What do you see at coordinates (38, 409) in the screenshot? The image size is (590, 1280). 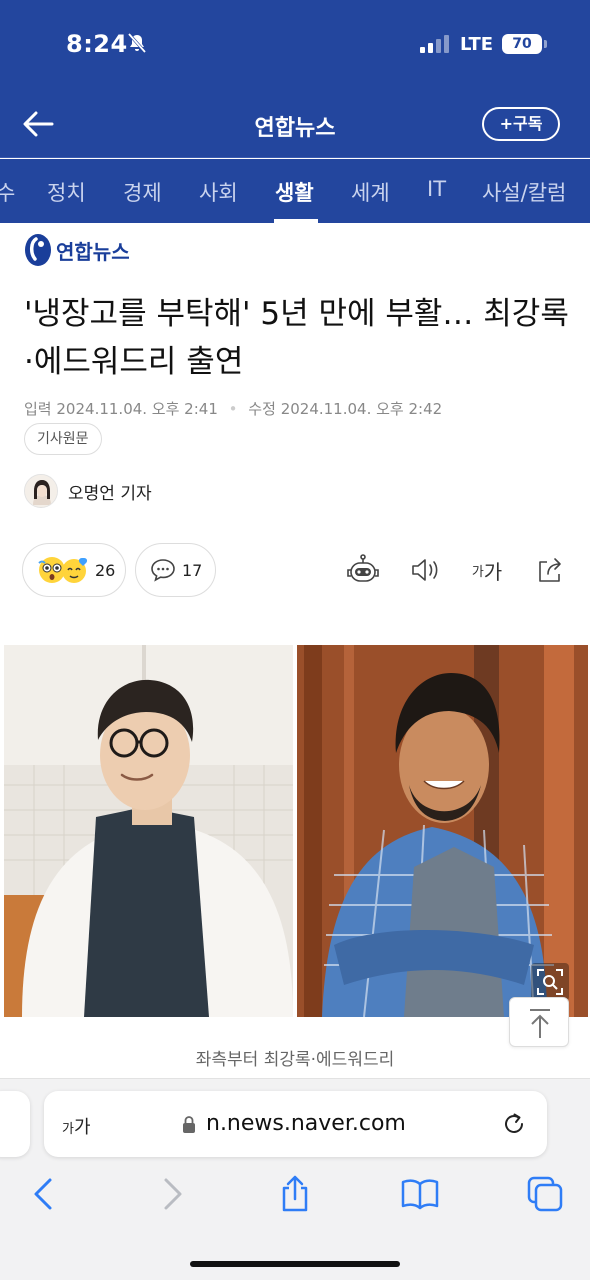 I see `published-label: 입력` at bounding box center [38, 409].